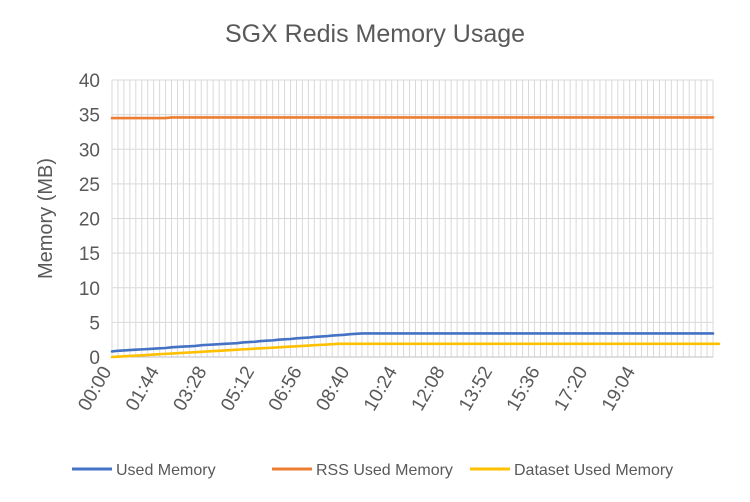  What do you see at coordinates (89, 254) in the screenshot?
I see `y-tick-label: 15` at bounding box center [89, 254].